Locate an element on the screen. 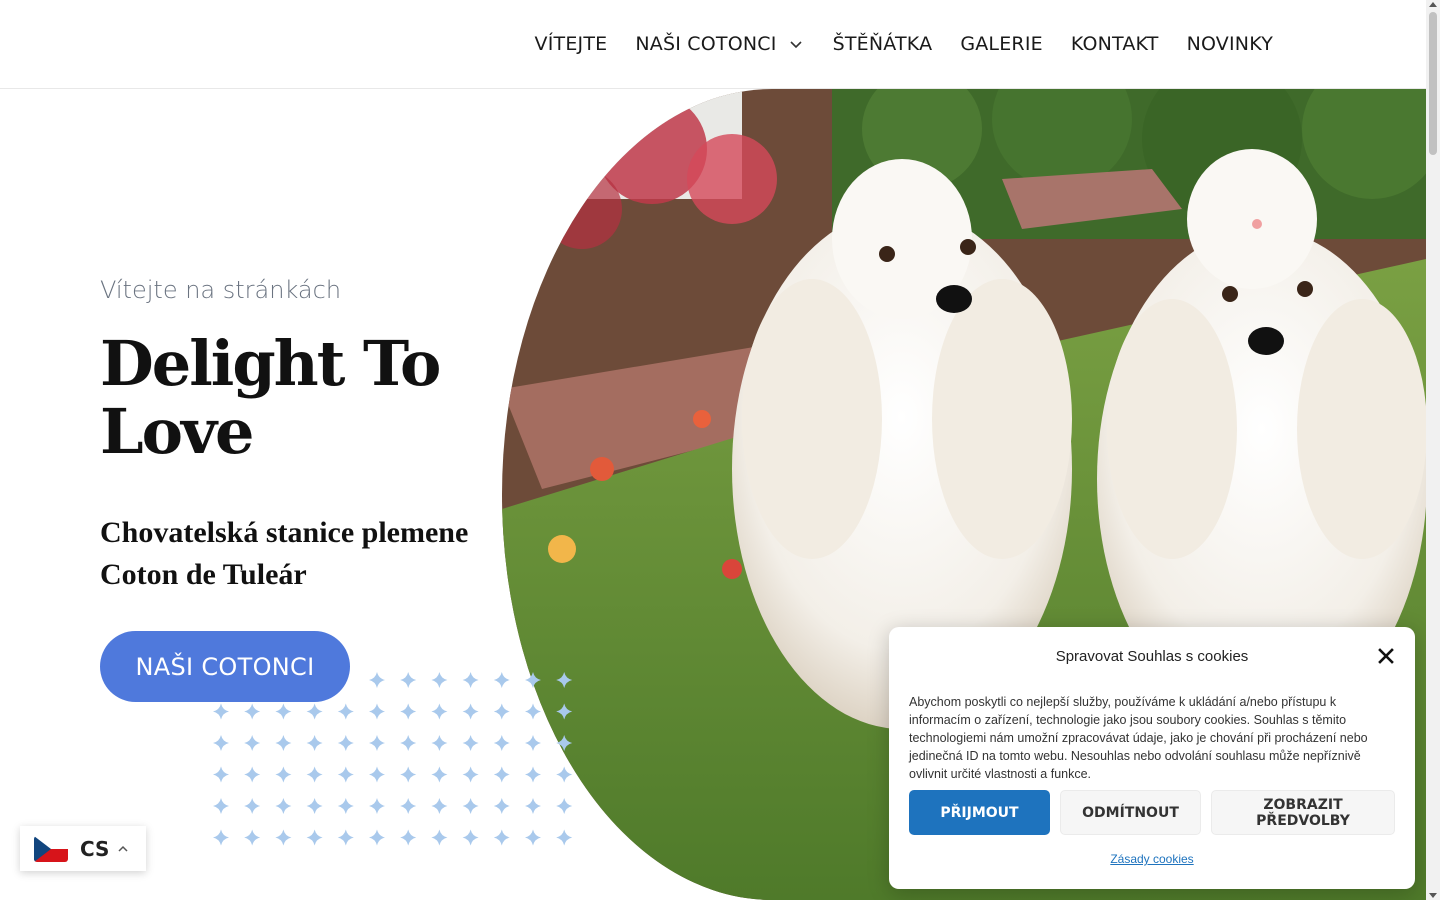  cookie-title: Spravovat Souhlas s cookies is located at coordinates (1152, 656).